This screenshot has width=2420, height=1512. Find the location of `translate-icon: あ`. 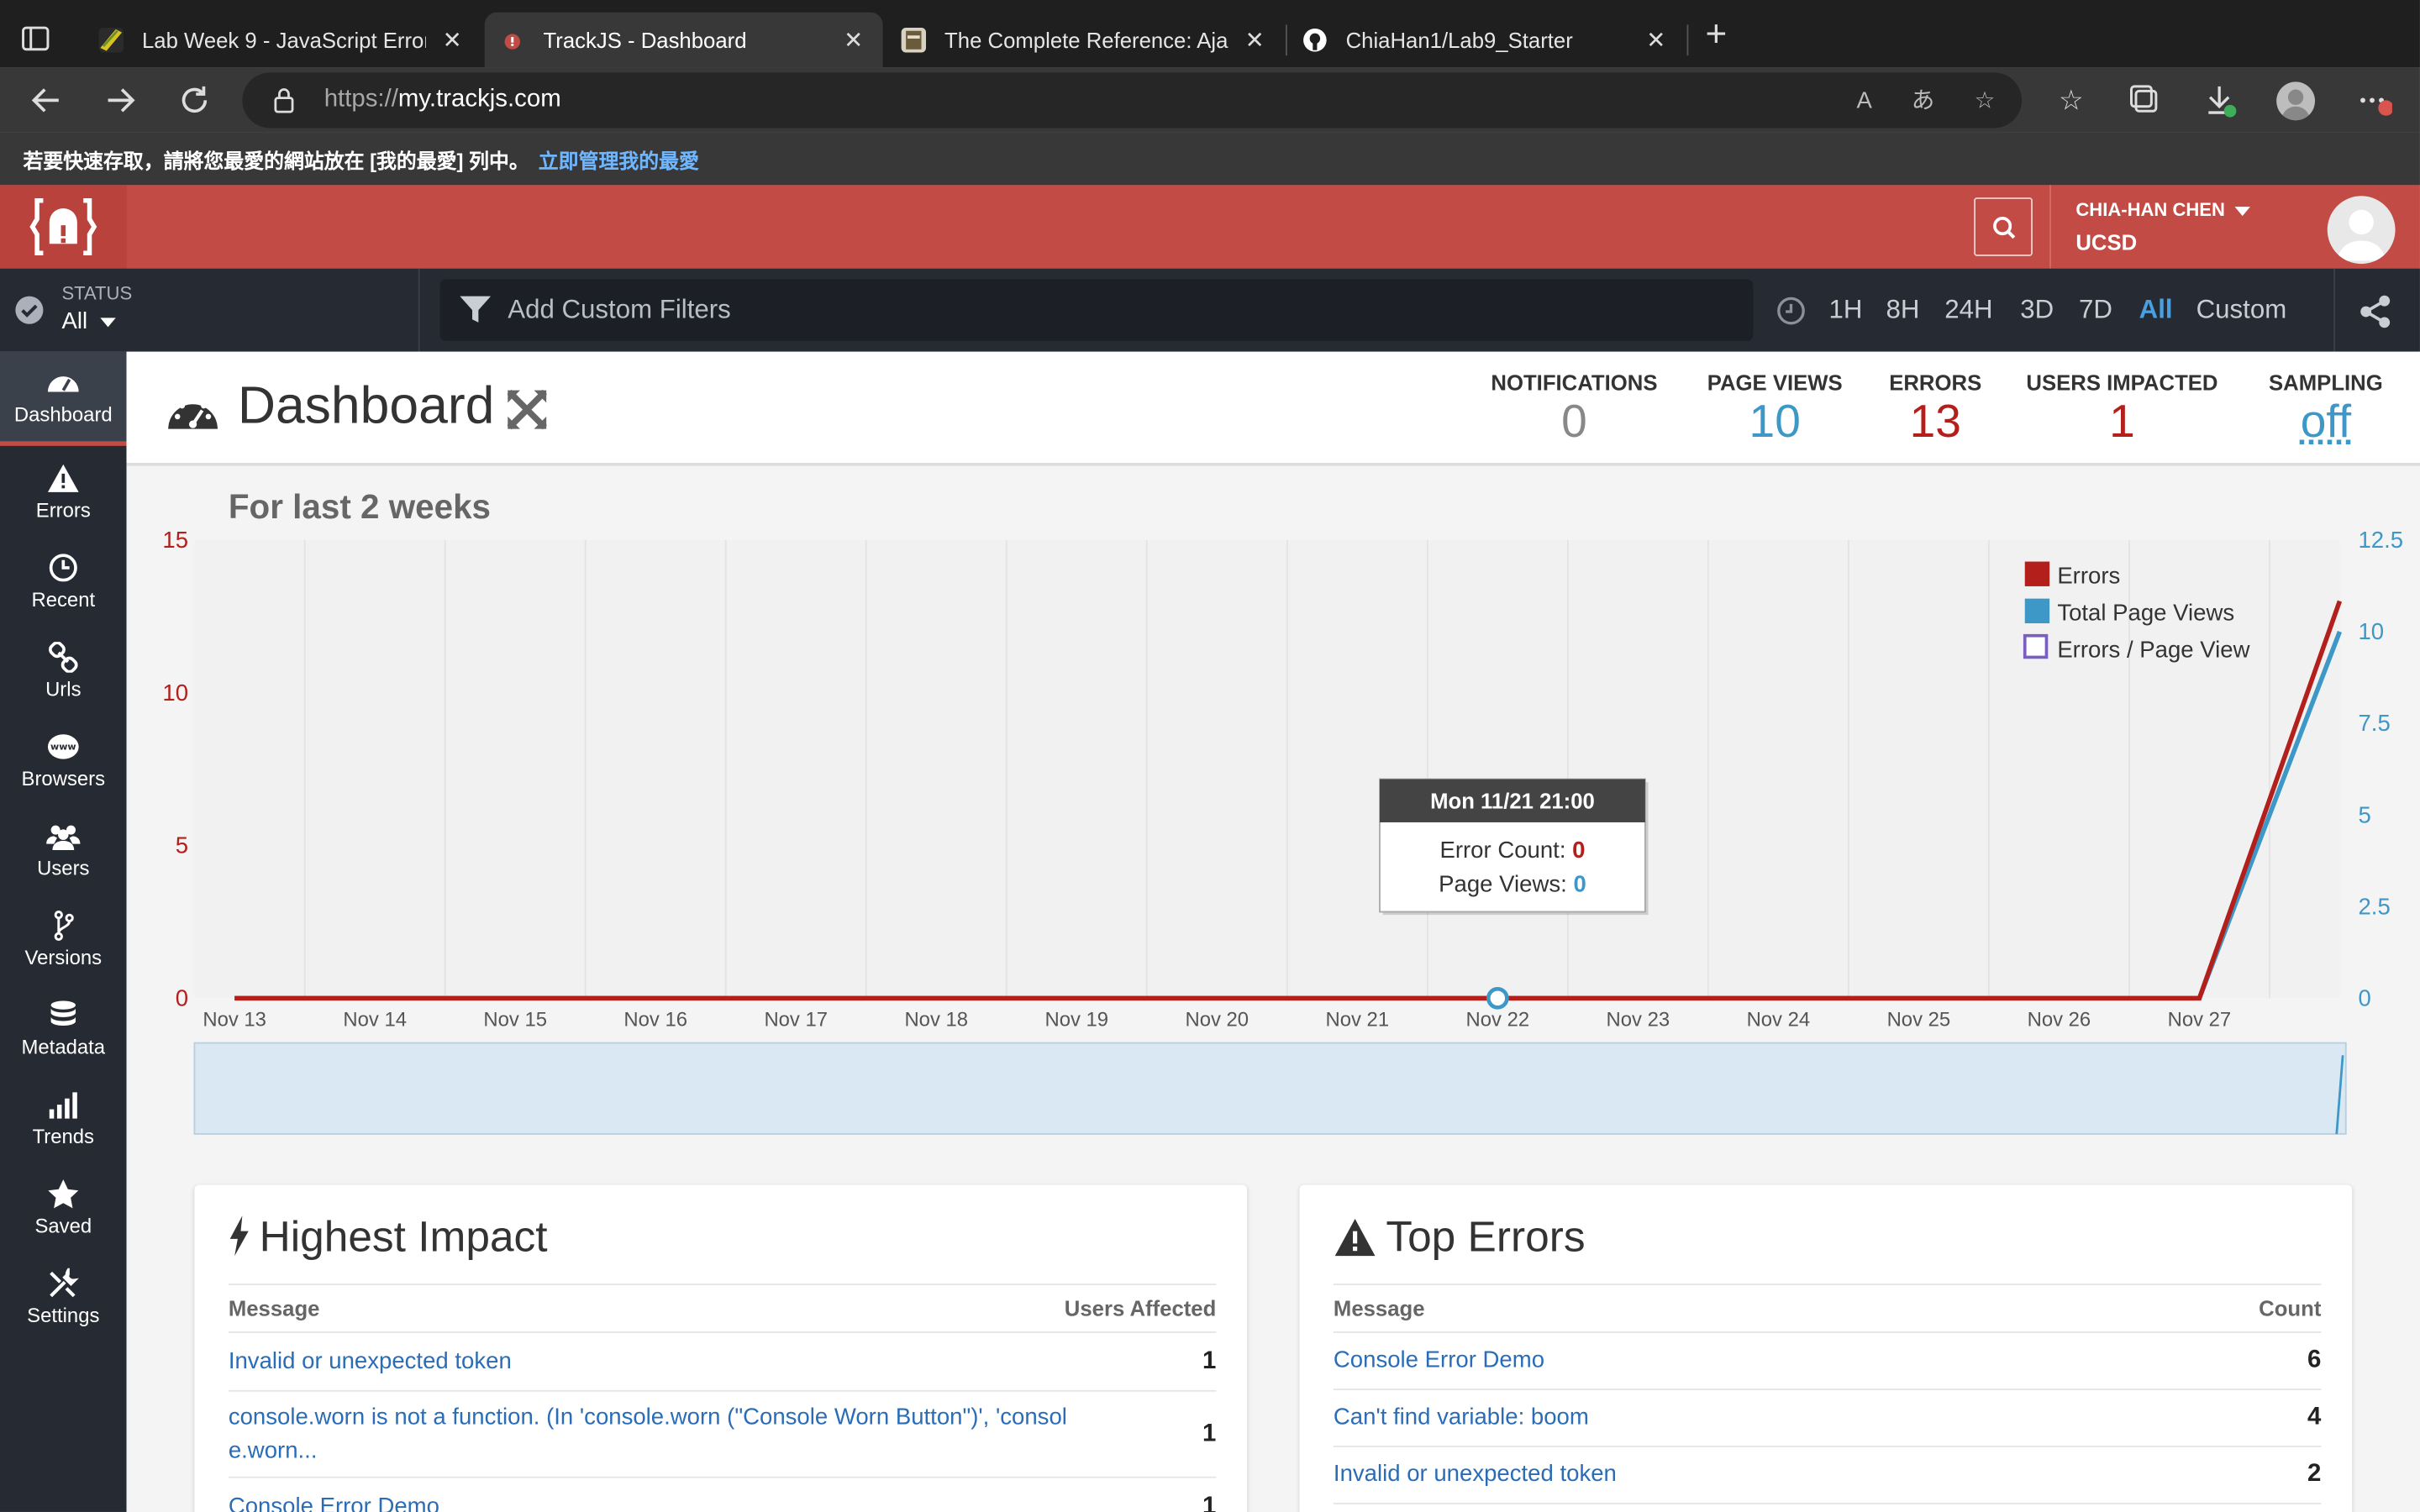

translate-icon: あ is located at coordinates (1922, 101).